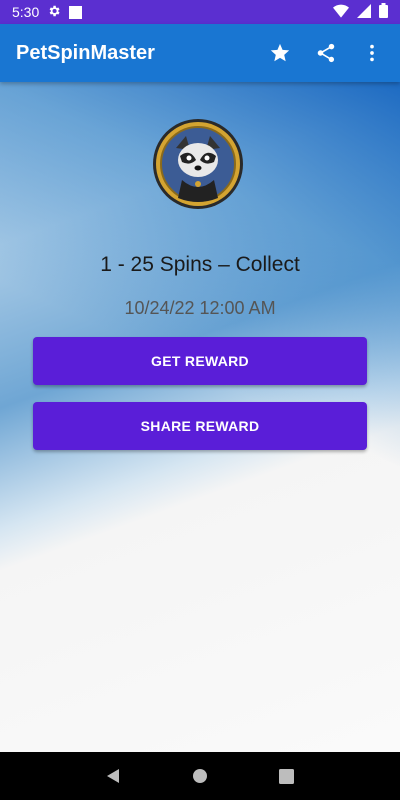 The width and height of the screenshot is (400, 800). I want to click on battery-icon, so click(383, 12).